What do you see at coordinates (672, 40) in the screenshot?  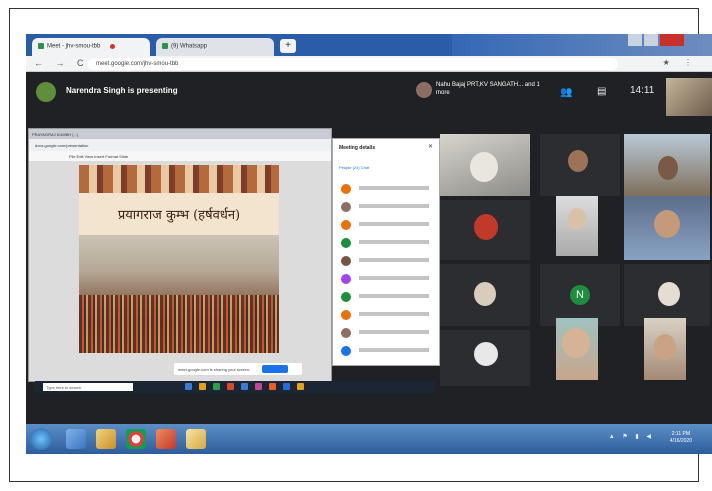 I see `close-window-button` at bounding box center [672, 40].